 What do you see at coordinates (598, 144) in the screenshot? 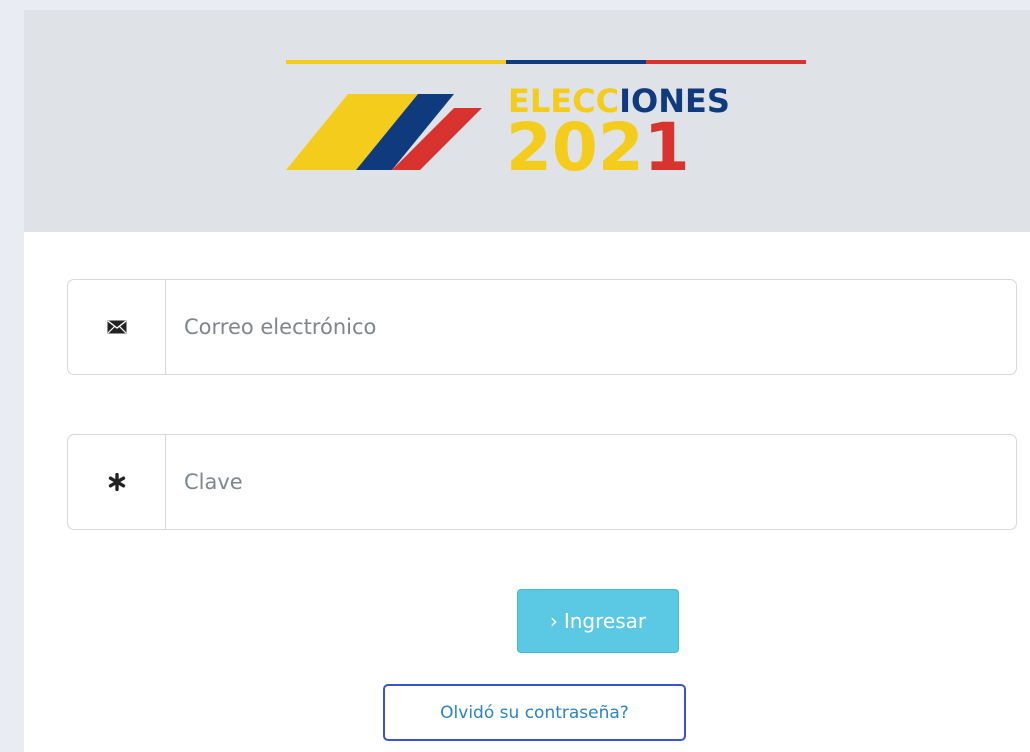
I see `logo-year: 2021` at bounding box center [598, 144].